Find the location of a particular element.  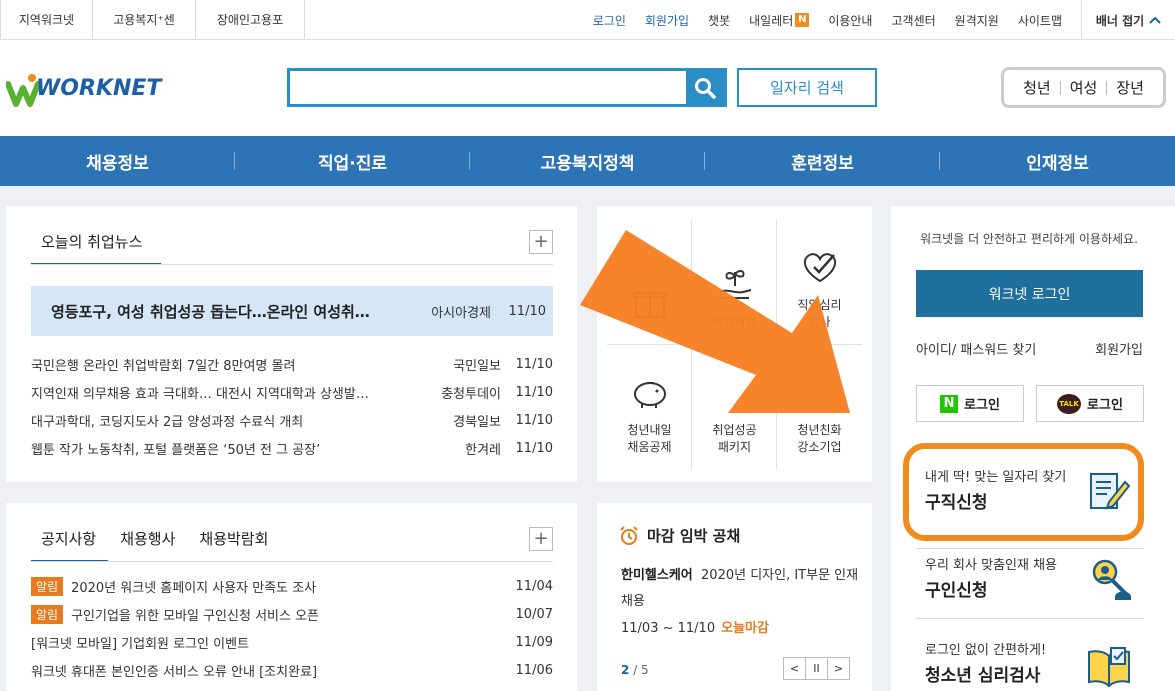

search-input is located at coordinates (488, 87).